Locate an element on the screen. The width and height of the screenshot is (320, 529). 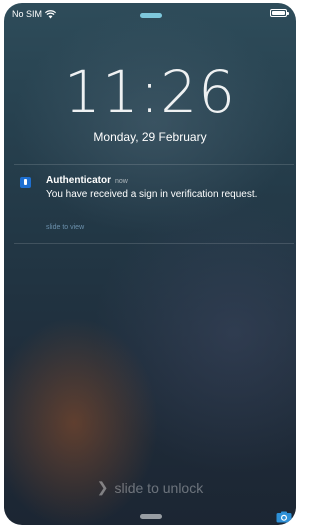
chevron-right-icon: ❯ is located at coordinates (102, 487).